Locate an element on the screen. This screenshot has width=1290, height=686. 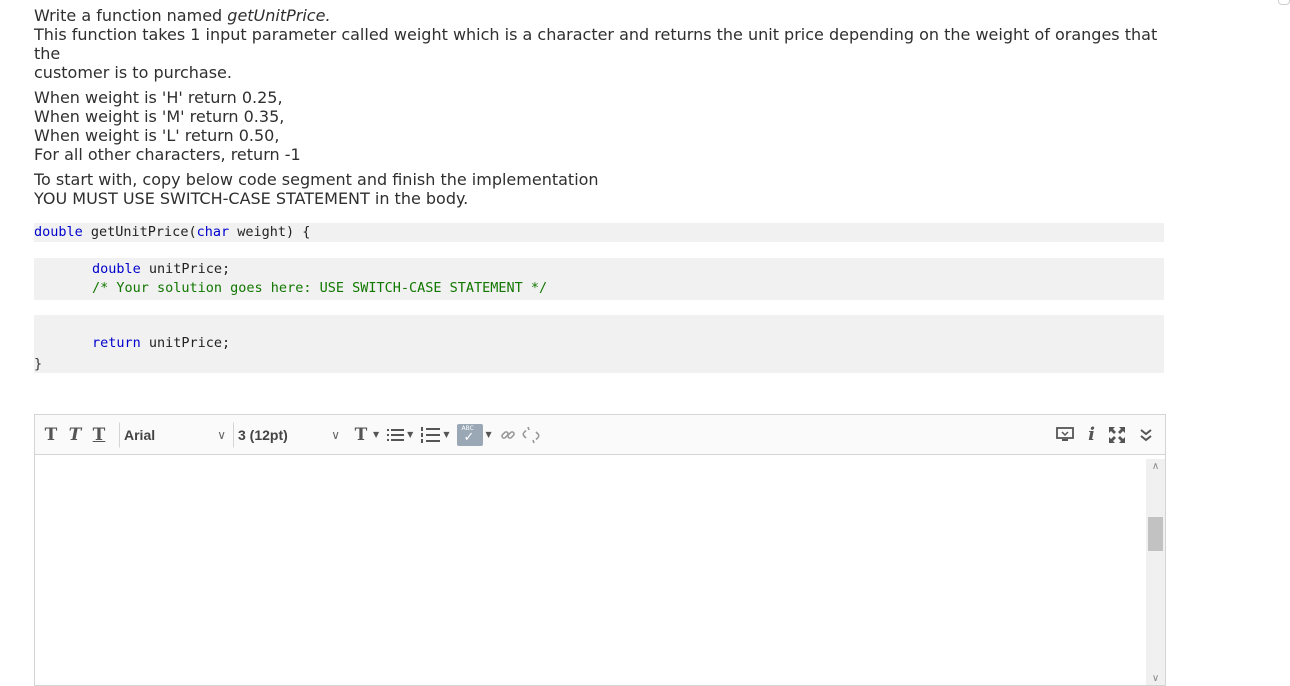
unlink-button is located at coordinates (531, 435).